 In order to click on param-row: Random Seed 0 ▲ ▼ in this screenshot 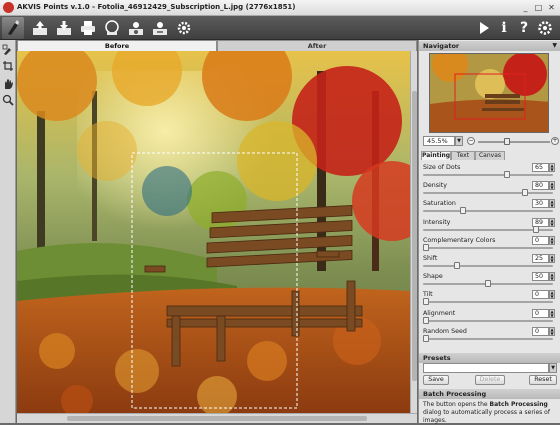, I will do `click(489, 335)`.